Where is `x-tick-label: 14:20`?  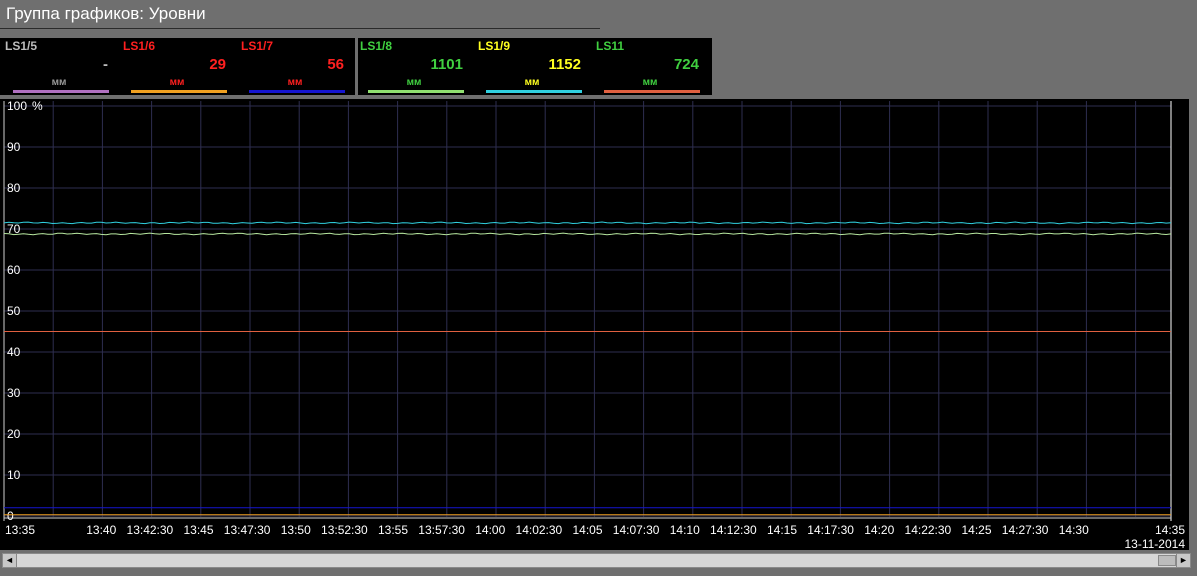 x-tick-label: 14:20 is located at coordinates (879, 530).